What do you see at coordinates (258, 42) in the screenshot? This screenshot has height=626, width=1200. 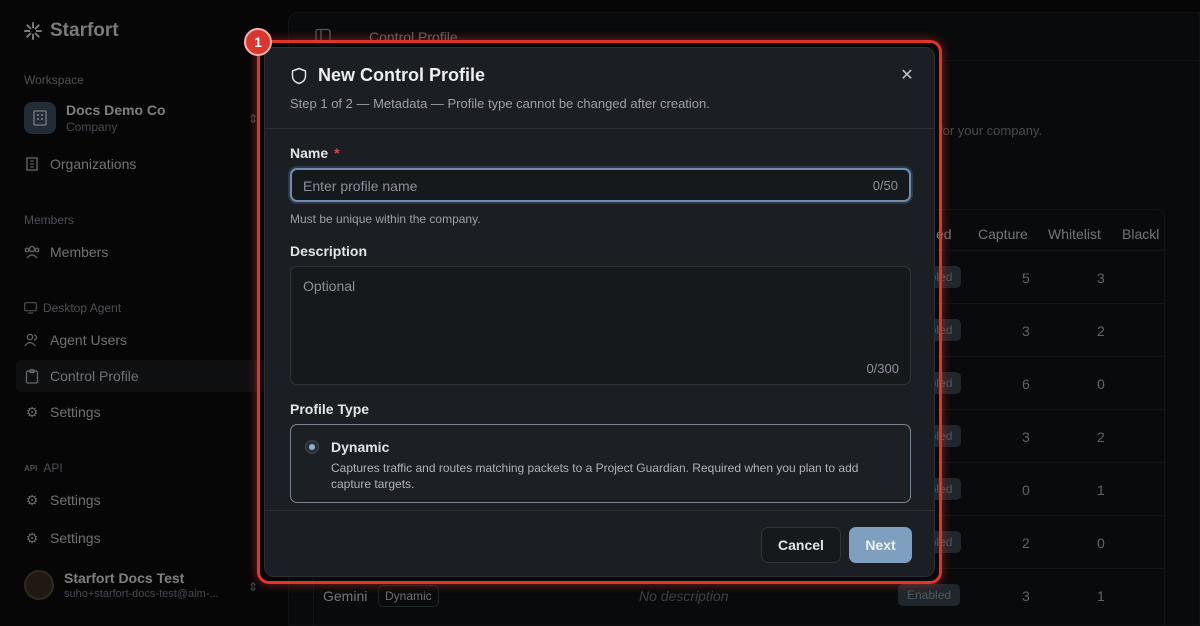 I see `annotation-badge: 1` at bounding box center [258, 42].